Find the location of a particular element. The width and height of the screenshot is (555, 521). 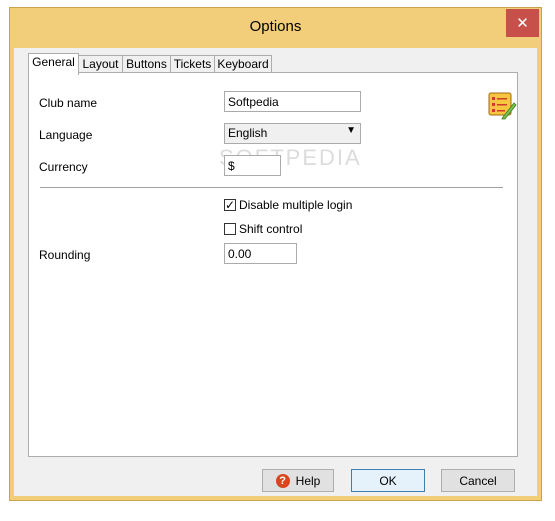

close-icon: ✕ is located at coordinates (522, 23).